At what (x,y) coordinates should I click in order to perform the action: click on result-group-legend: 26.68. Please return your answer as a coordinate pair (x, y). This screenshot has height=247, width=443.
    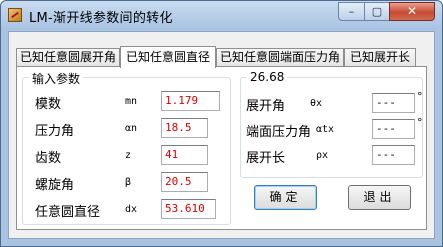
    Looking at the image, I should click on (267, 77).